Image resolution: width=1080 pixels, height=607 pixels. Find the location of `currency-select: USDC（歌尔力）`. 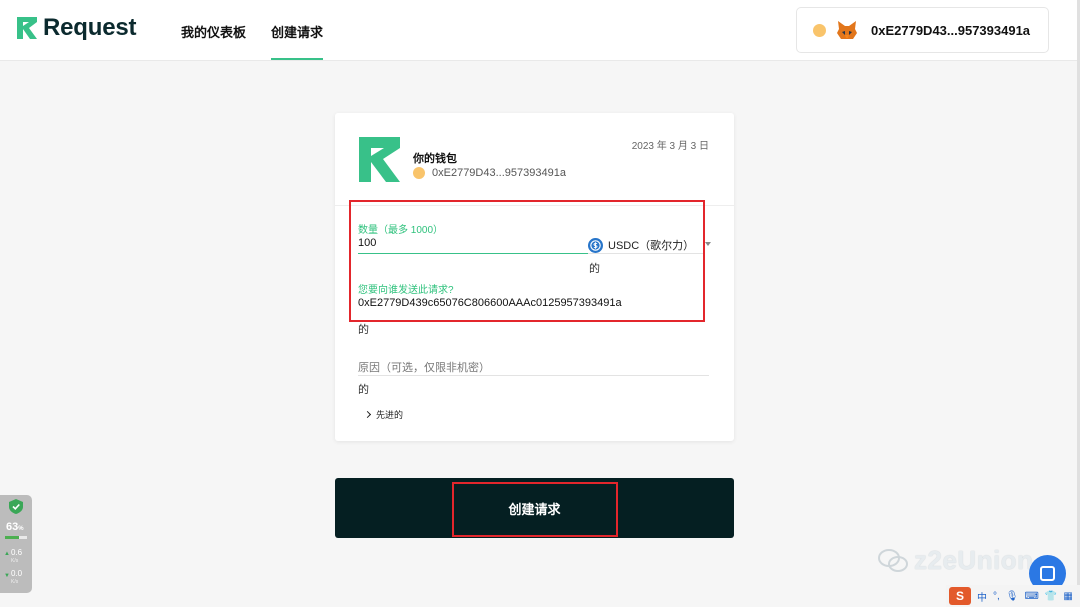

currency-select: USDC（歌尔力） is located at coordinates (649, 245).